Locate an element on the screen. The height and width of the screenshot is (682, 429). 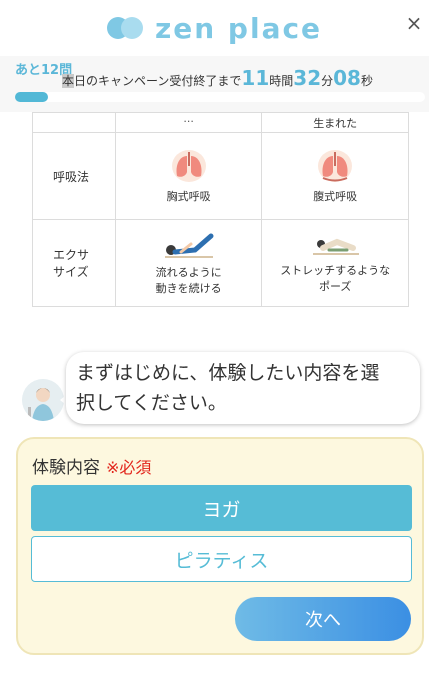
pilates-pose-icon is located at coordinates (189, 245).